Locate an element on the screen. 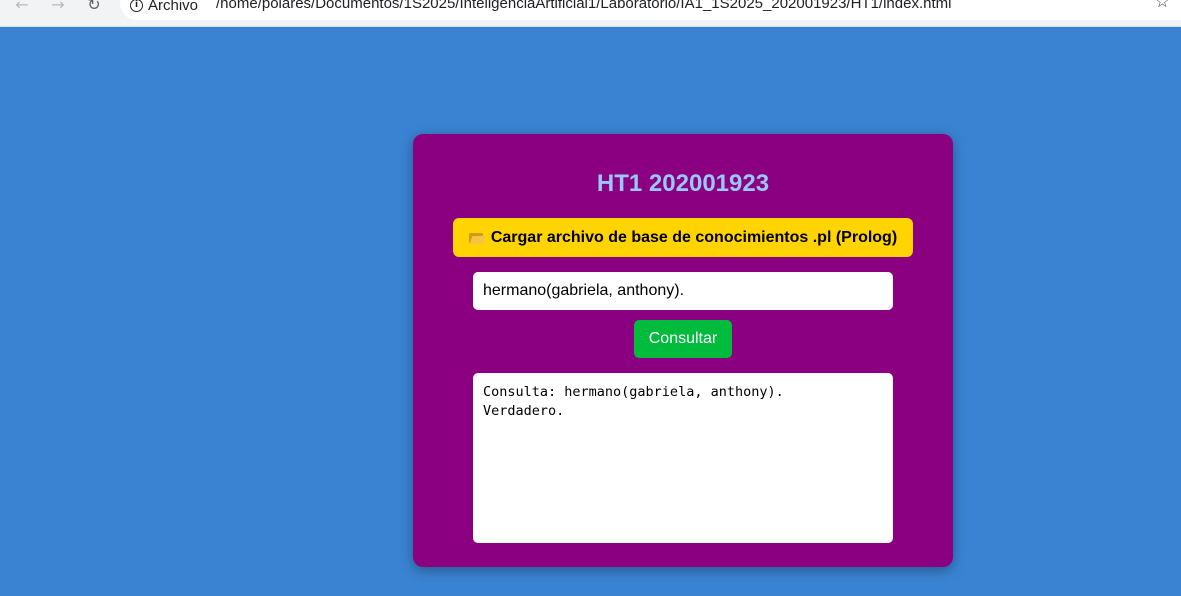 This screenshot has height=596, width=1181. site-info-chip: i Archivo is located at coordinates (167, 8).